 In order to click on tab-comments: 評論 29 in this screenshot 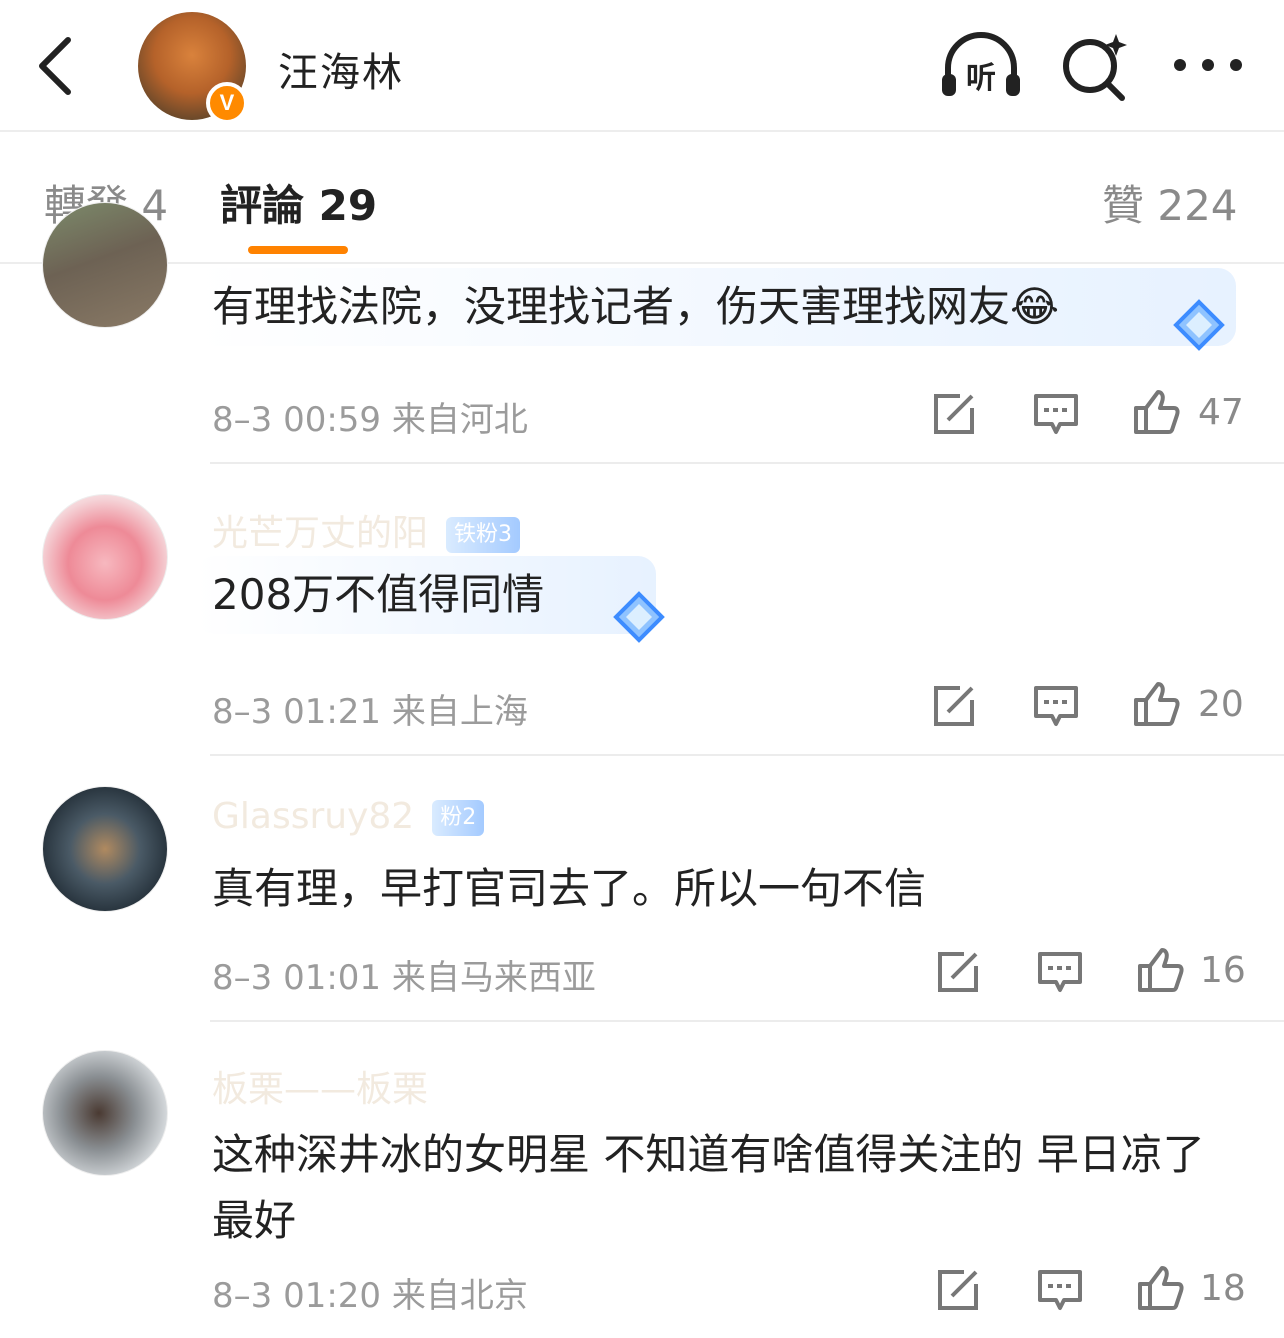, I will do `click(298, 202)`.